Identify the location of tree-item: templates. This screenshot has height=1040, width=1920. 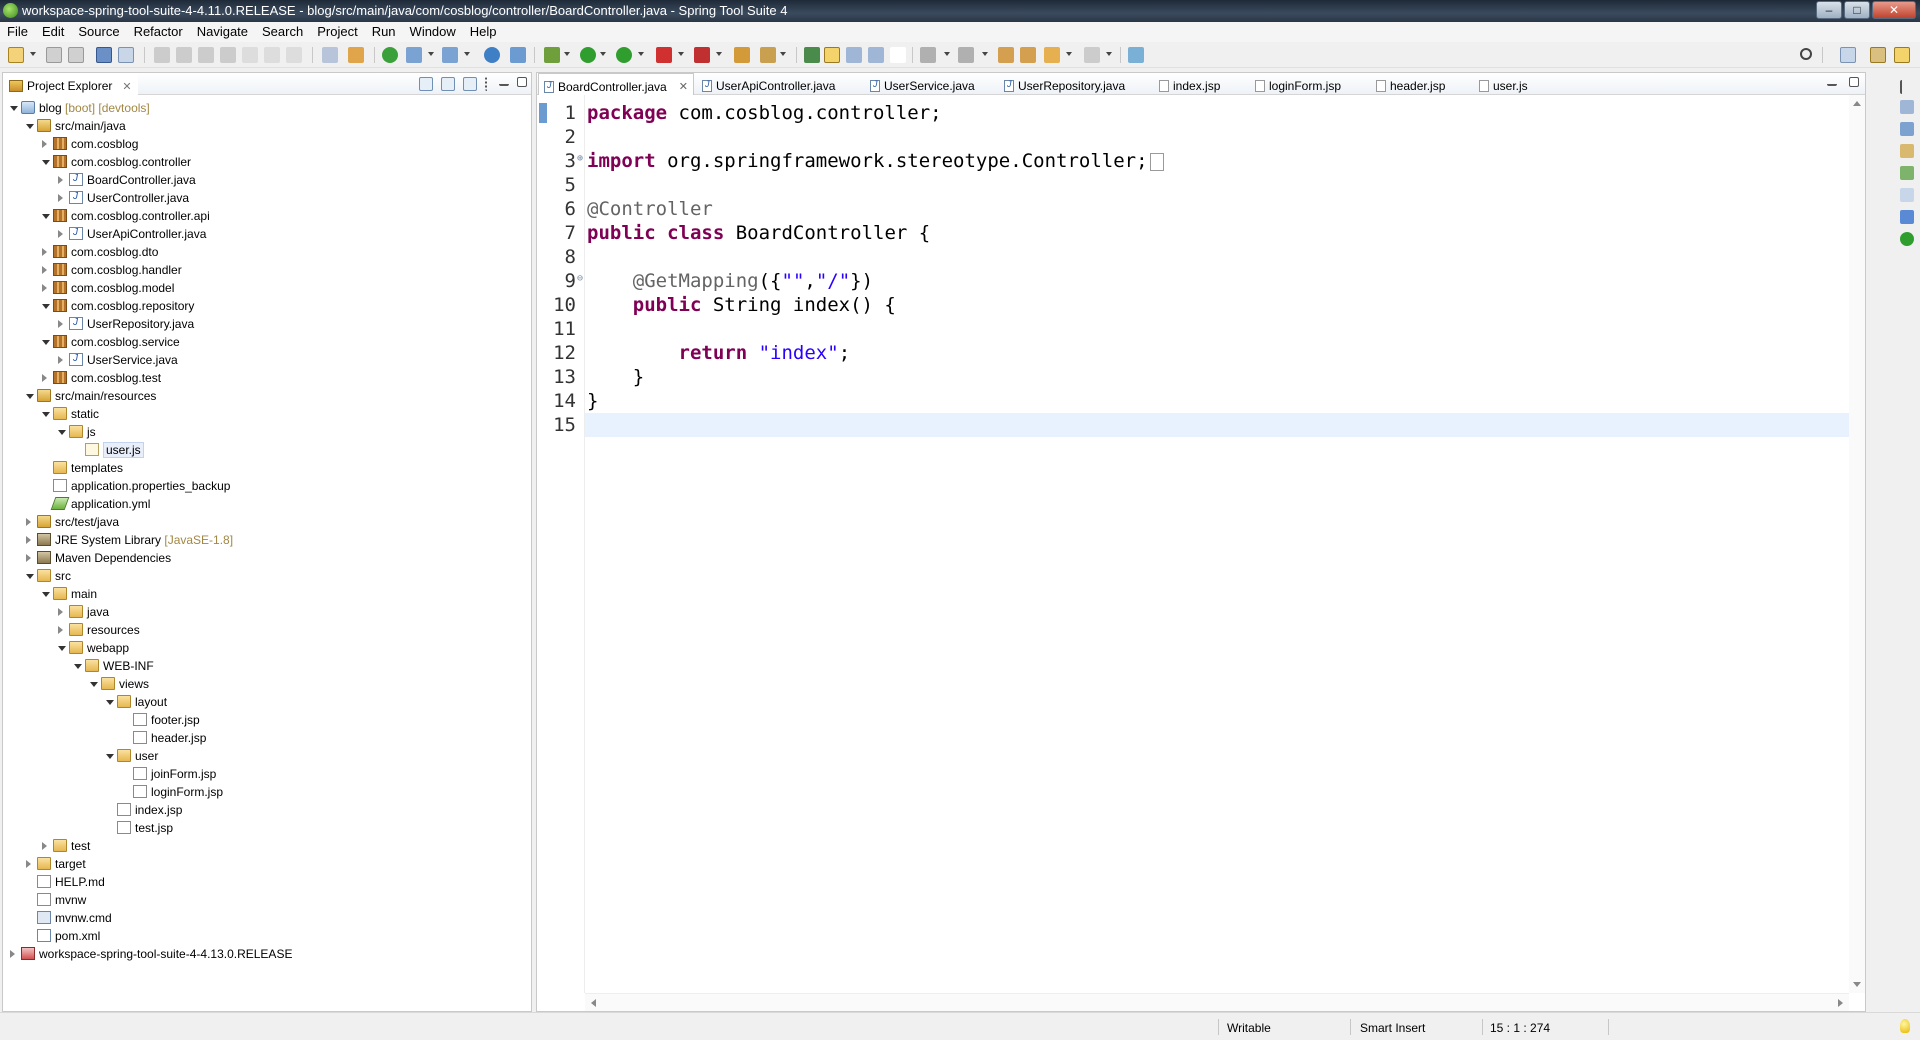
(267, 468).